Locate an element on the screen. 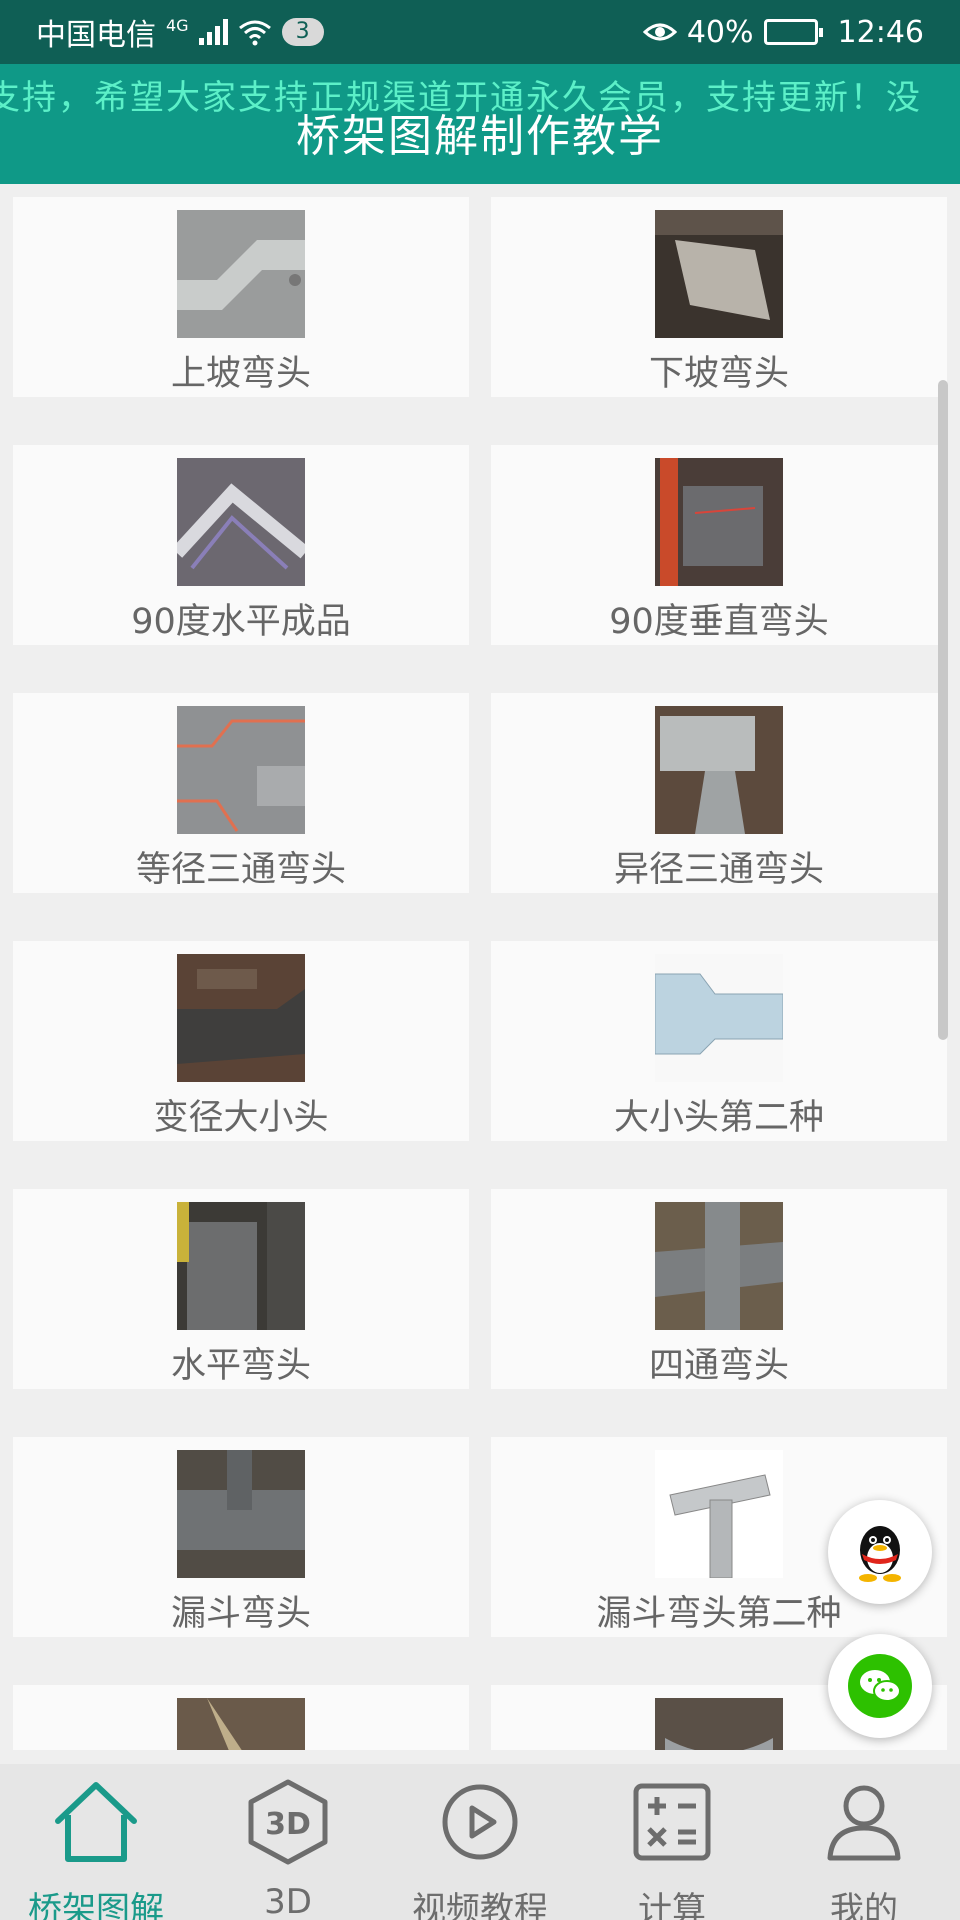 The height and width of the screenshot is (1920, 960). reducer-diagram is located at coordinates (719, 1018).